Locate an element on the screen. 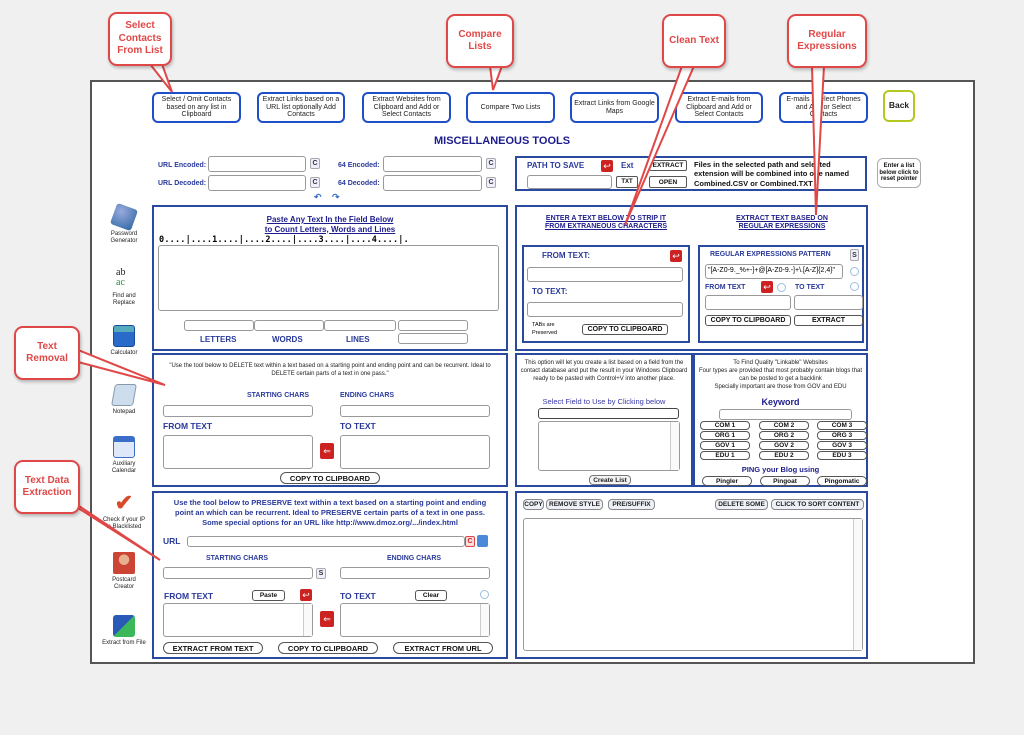 Image resolution: width=1024 pixels, height=735 pixels. undo-icon: ↶ is located at coordinates (318, 197).